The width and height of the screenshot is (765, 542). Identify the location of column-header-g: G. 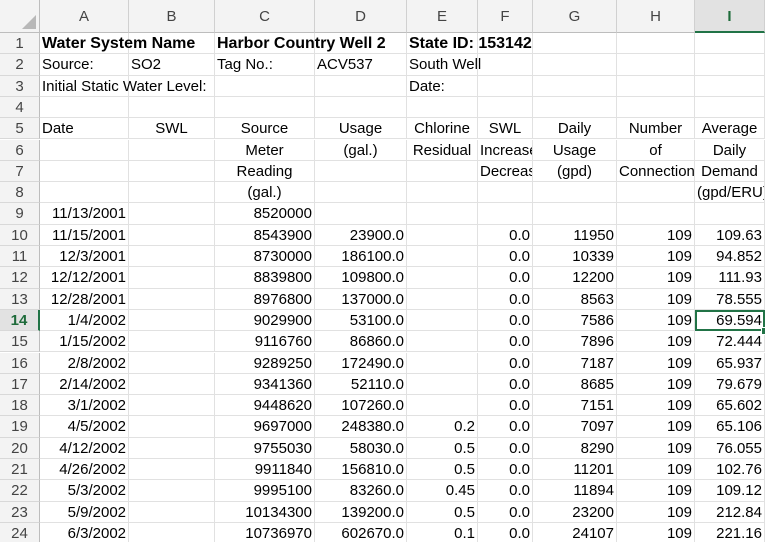
(575, 16).